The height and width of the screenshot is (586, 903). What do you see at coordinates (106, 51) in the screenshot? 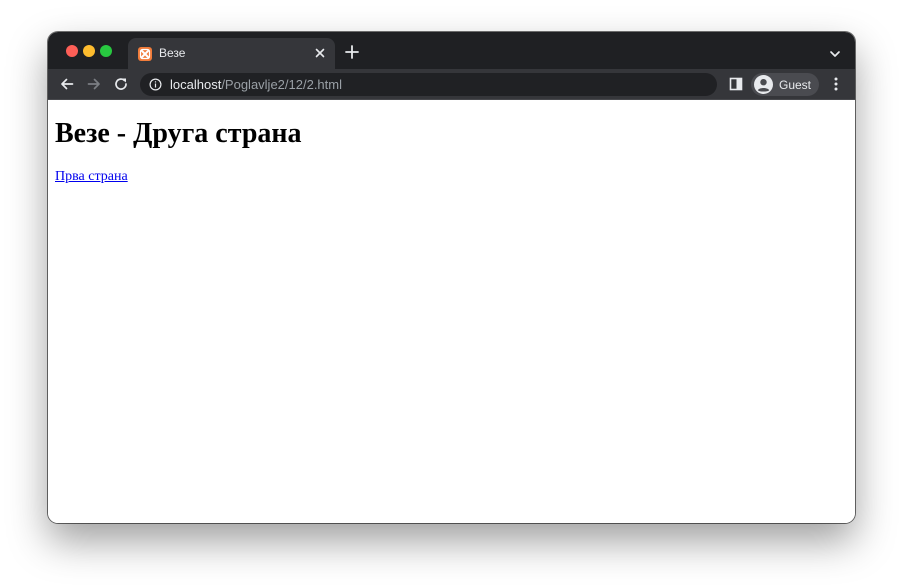
I see `zoom-window-button` at bounding box center [106, 51].